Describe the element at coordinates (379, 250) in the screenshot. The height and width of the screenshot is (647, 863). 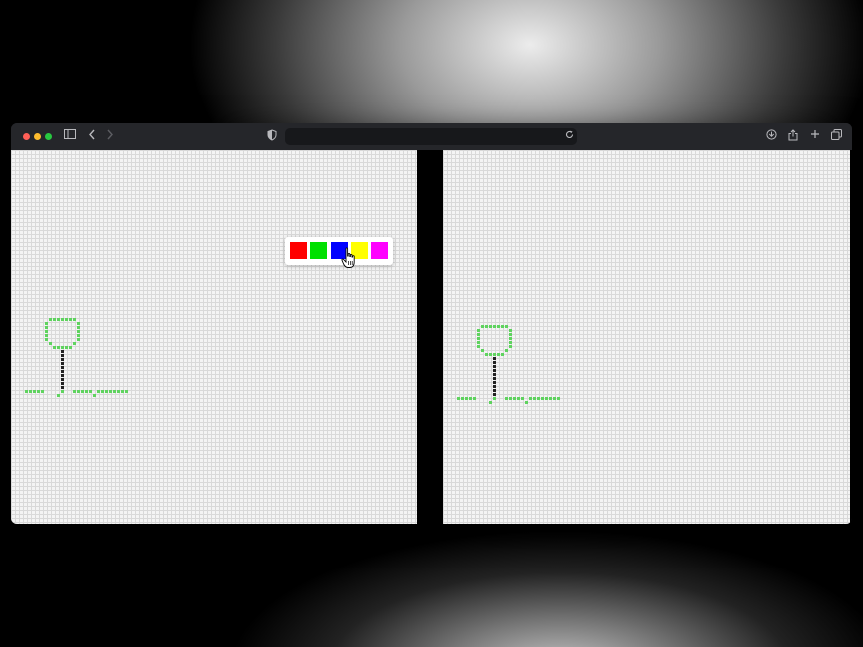
I see `swatch-magenta` at that location.